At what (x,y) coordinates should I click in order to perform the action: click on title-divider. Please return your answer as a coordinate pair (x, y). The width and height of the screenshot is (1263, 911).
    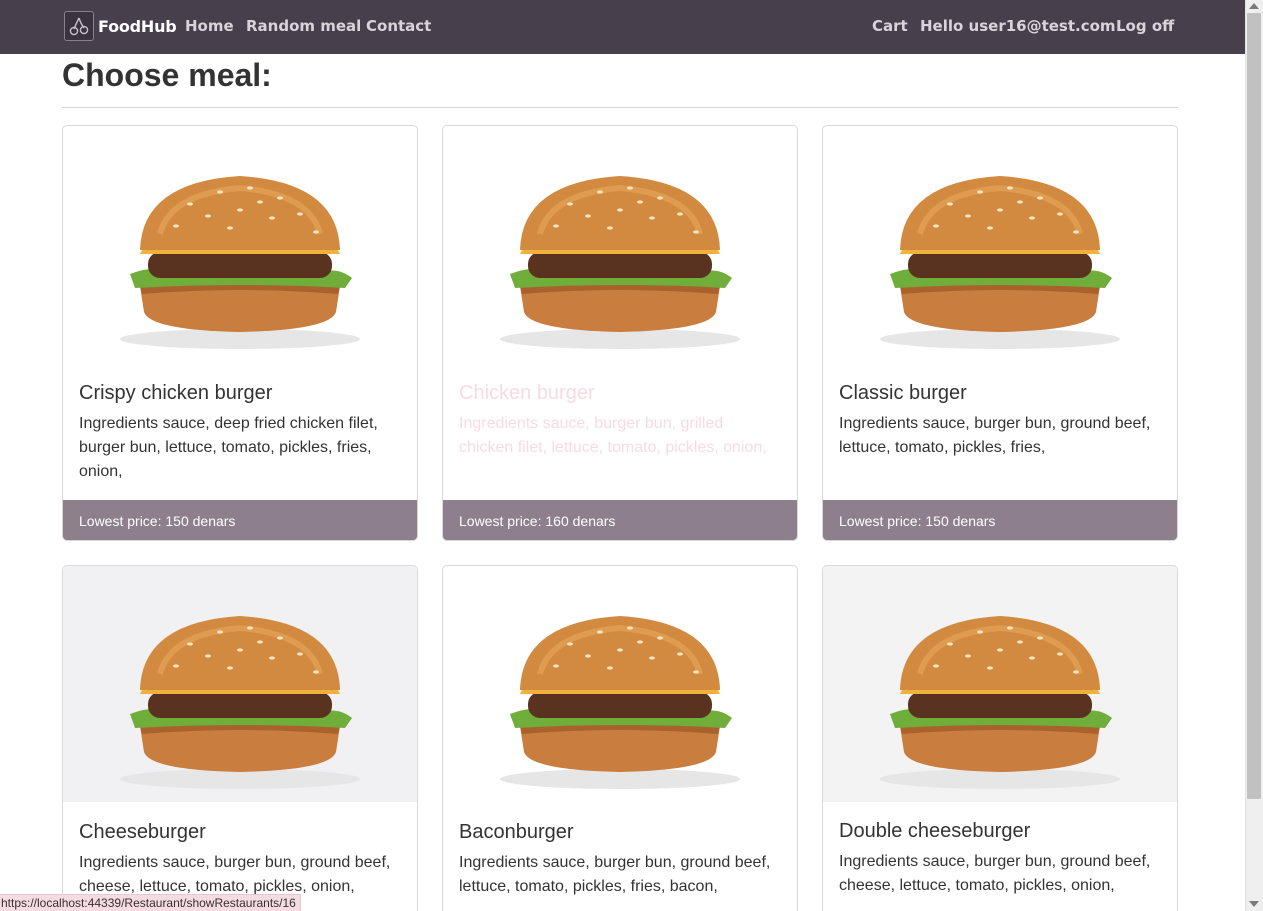
    Looking at the image, I should click on (620, 107).